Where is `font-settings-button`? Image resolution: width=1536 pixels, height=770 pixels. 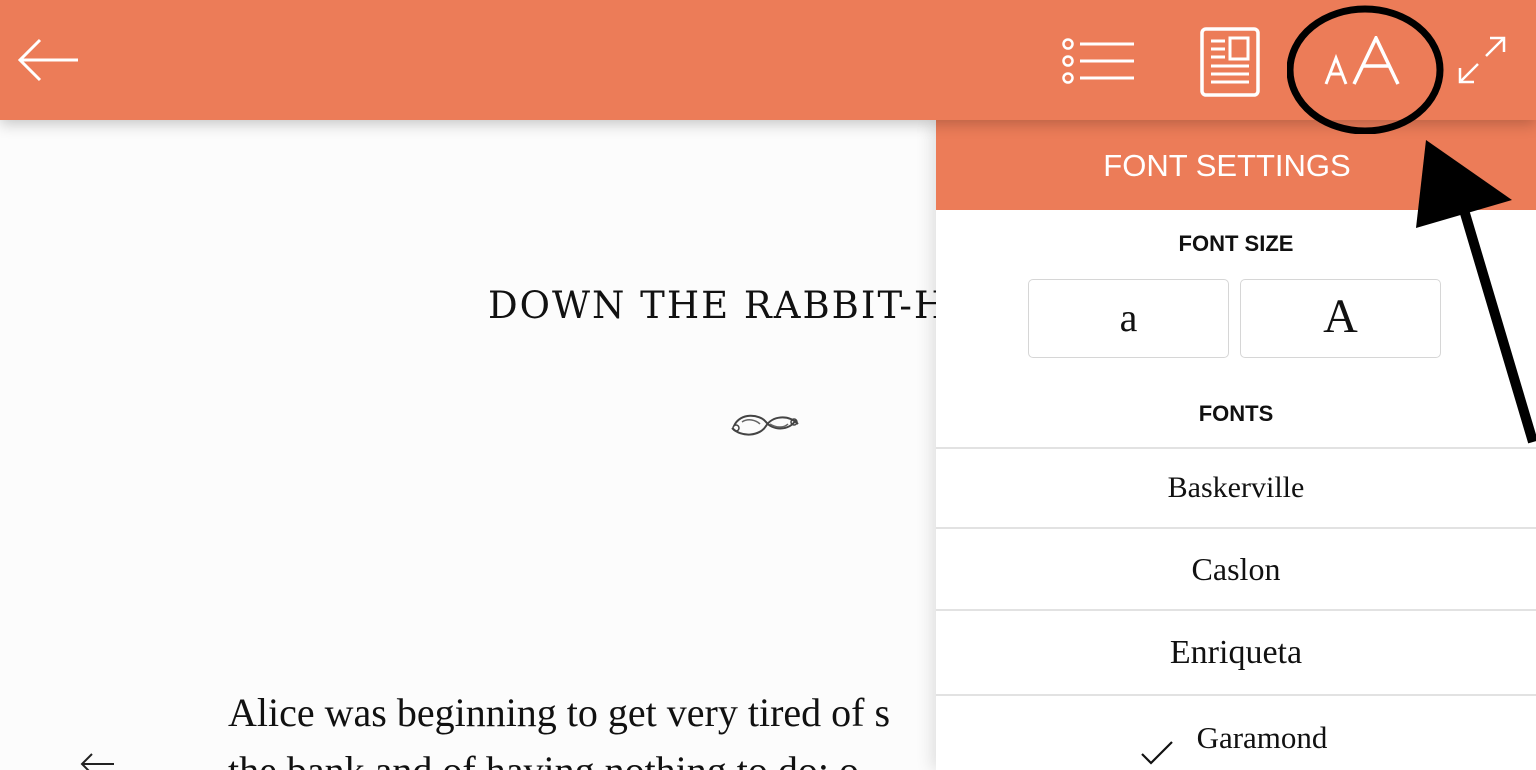
font-settings-button is located at coordinates (1362, 62).